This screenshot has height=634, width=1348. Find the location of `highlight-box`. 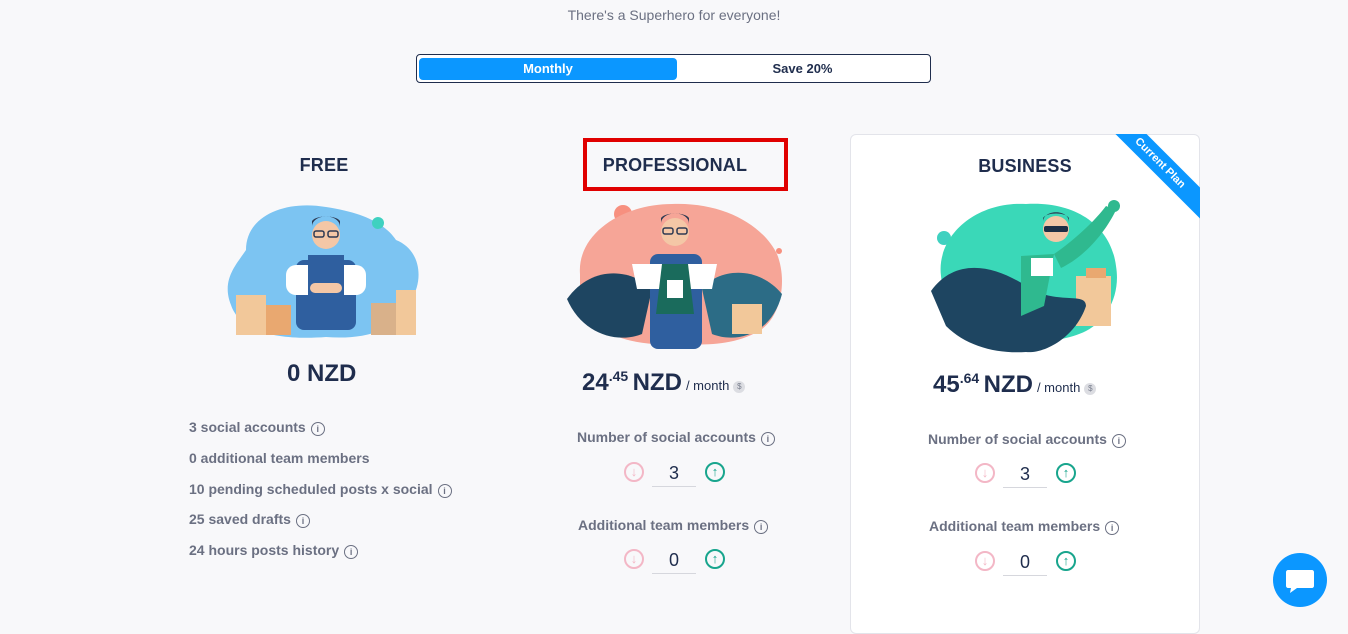

highlight-box is located at coordinates (685, 164).